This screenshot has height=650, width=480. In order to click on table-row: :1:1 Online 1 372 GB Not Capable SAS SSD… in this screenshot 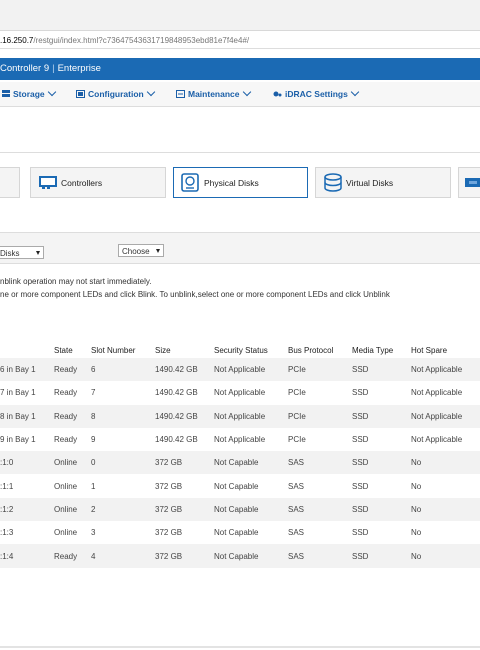, I will do `click(240, 486)`.